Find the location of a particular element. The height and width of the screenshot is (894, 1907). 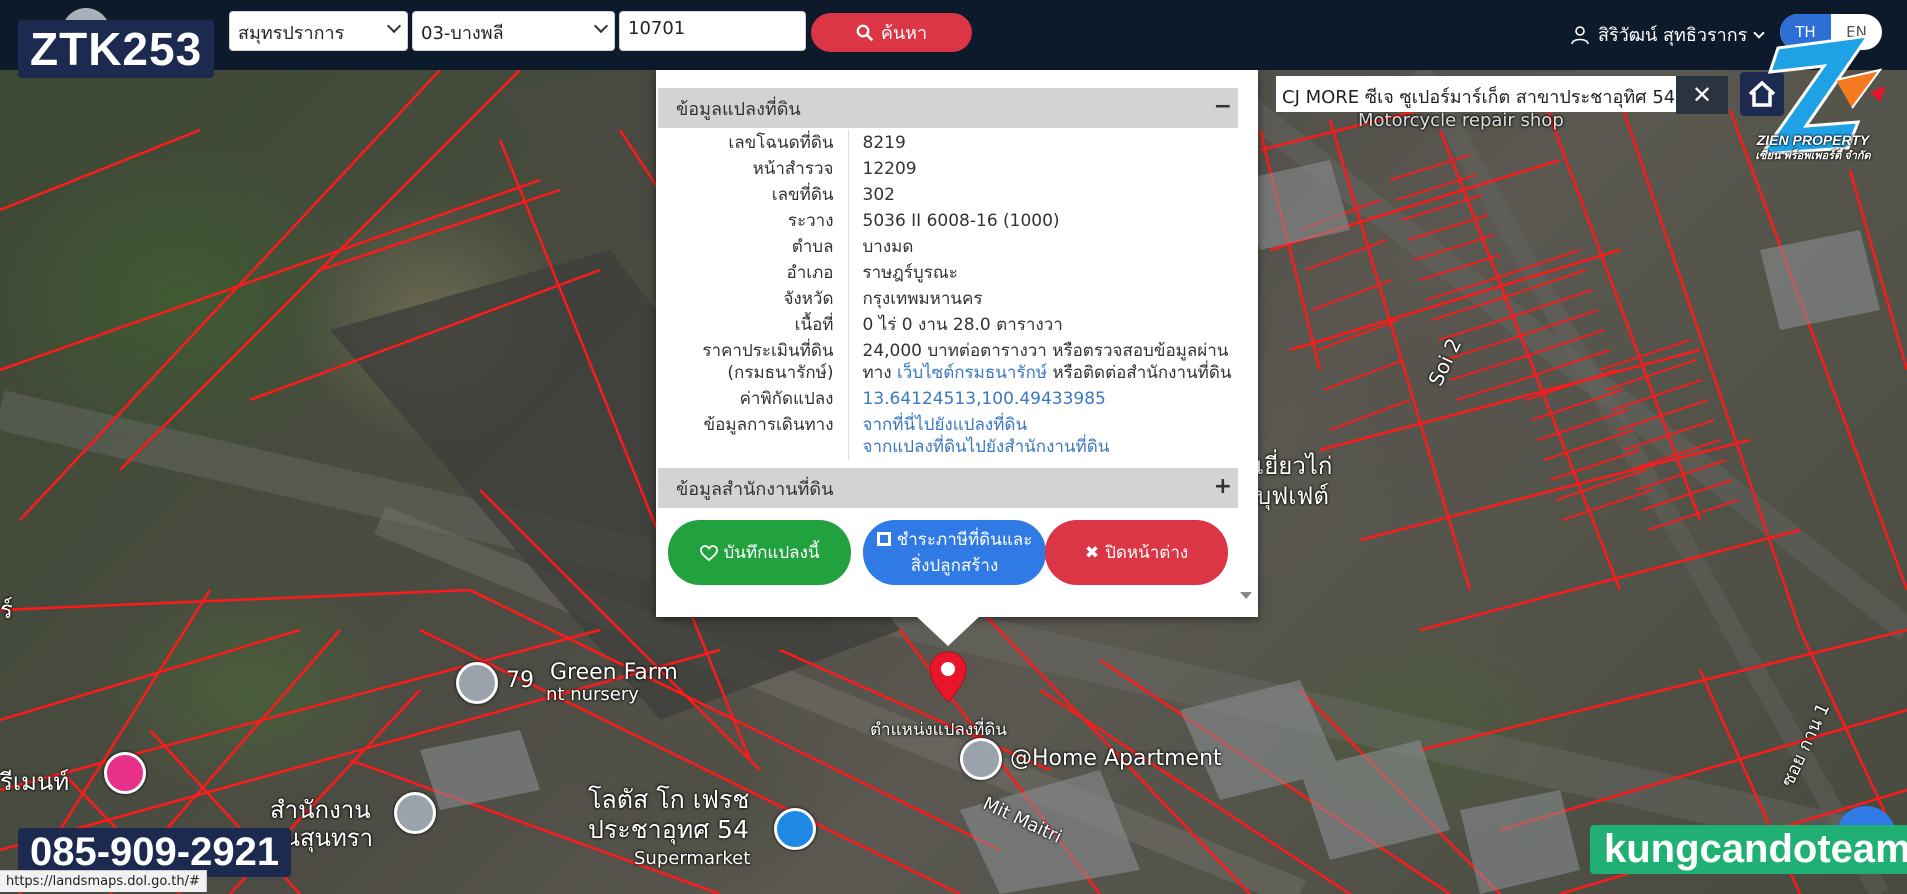

info-label: จังหวัด is located at coordinates (753, 299).